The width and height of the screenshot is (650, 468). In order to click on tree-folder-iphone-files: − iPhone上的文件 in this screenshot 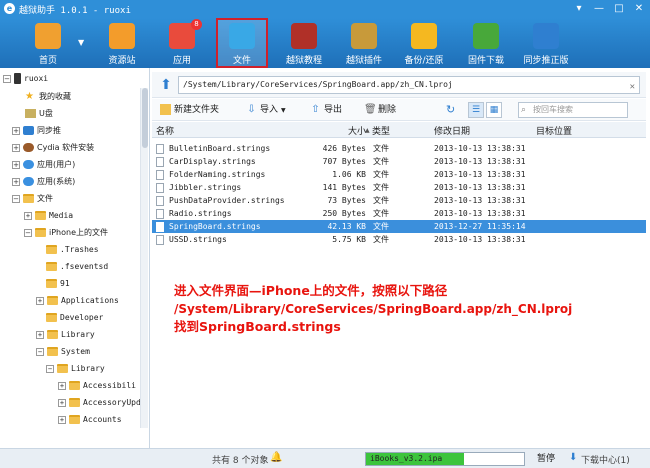, I will do `click(66, 233)`.